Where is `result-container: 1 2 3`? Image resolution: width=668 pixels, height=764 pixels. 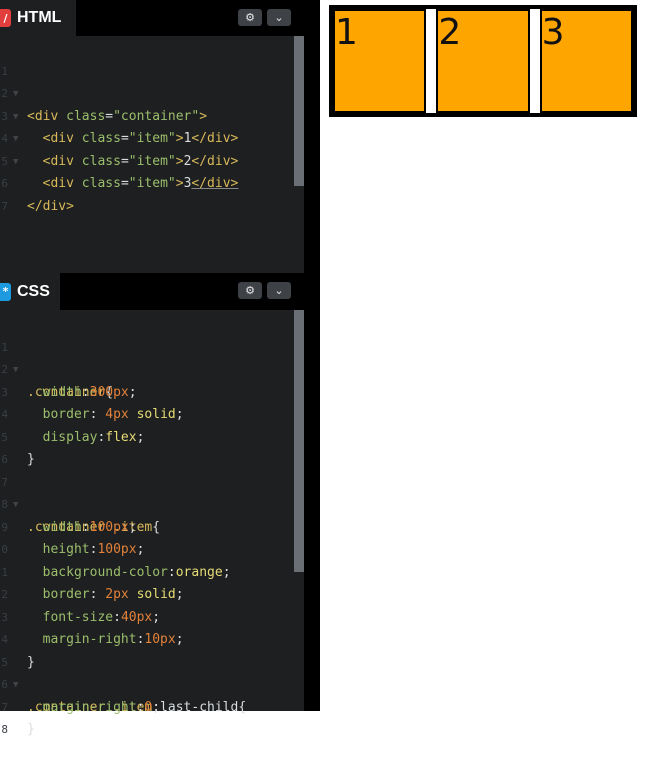
result-container: 1 2 3 is located at coordinates (483, 61).